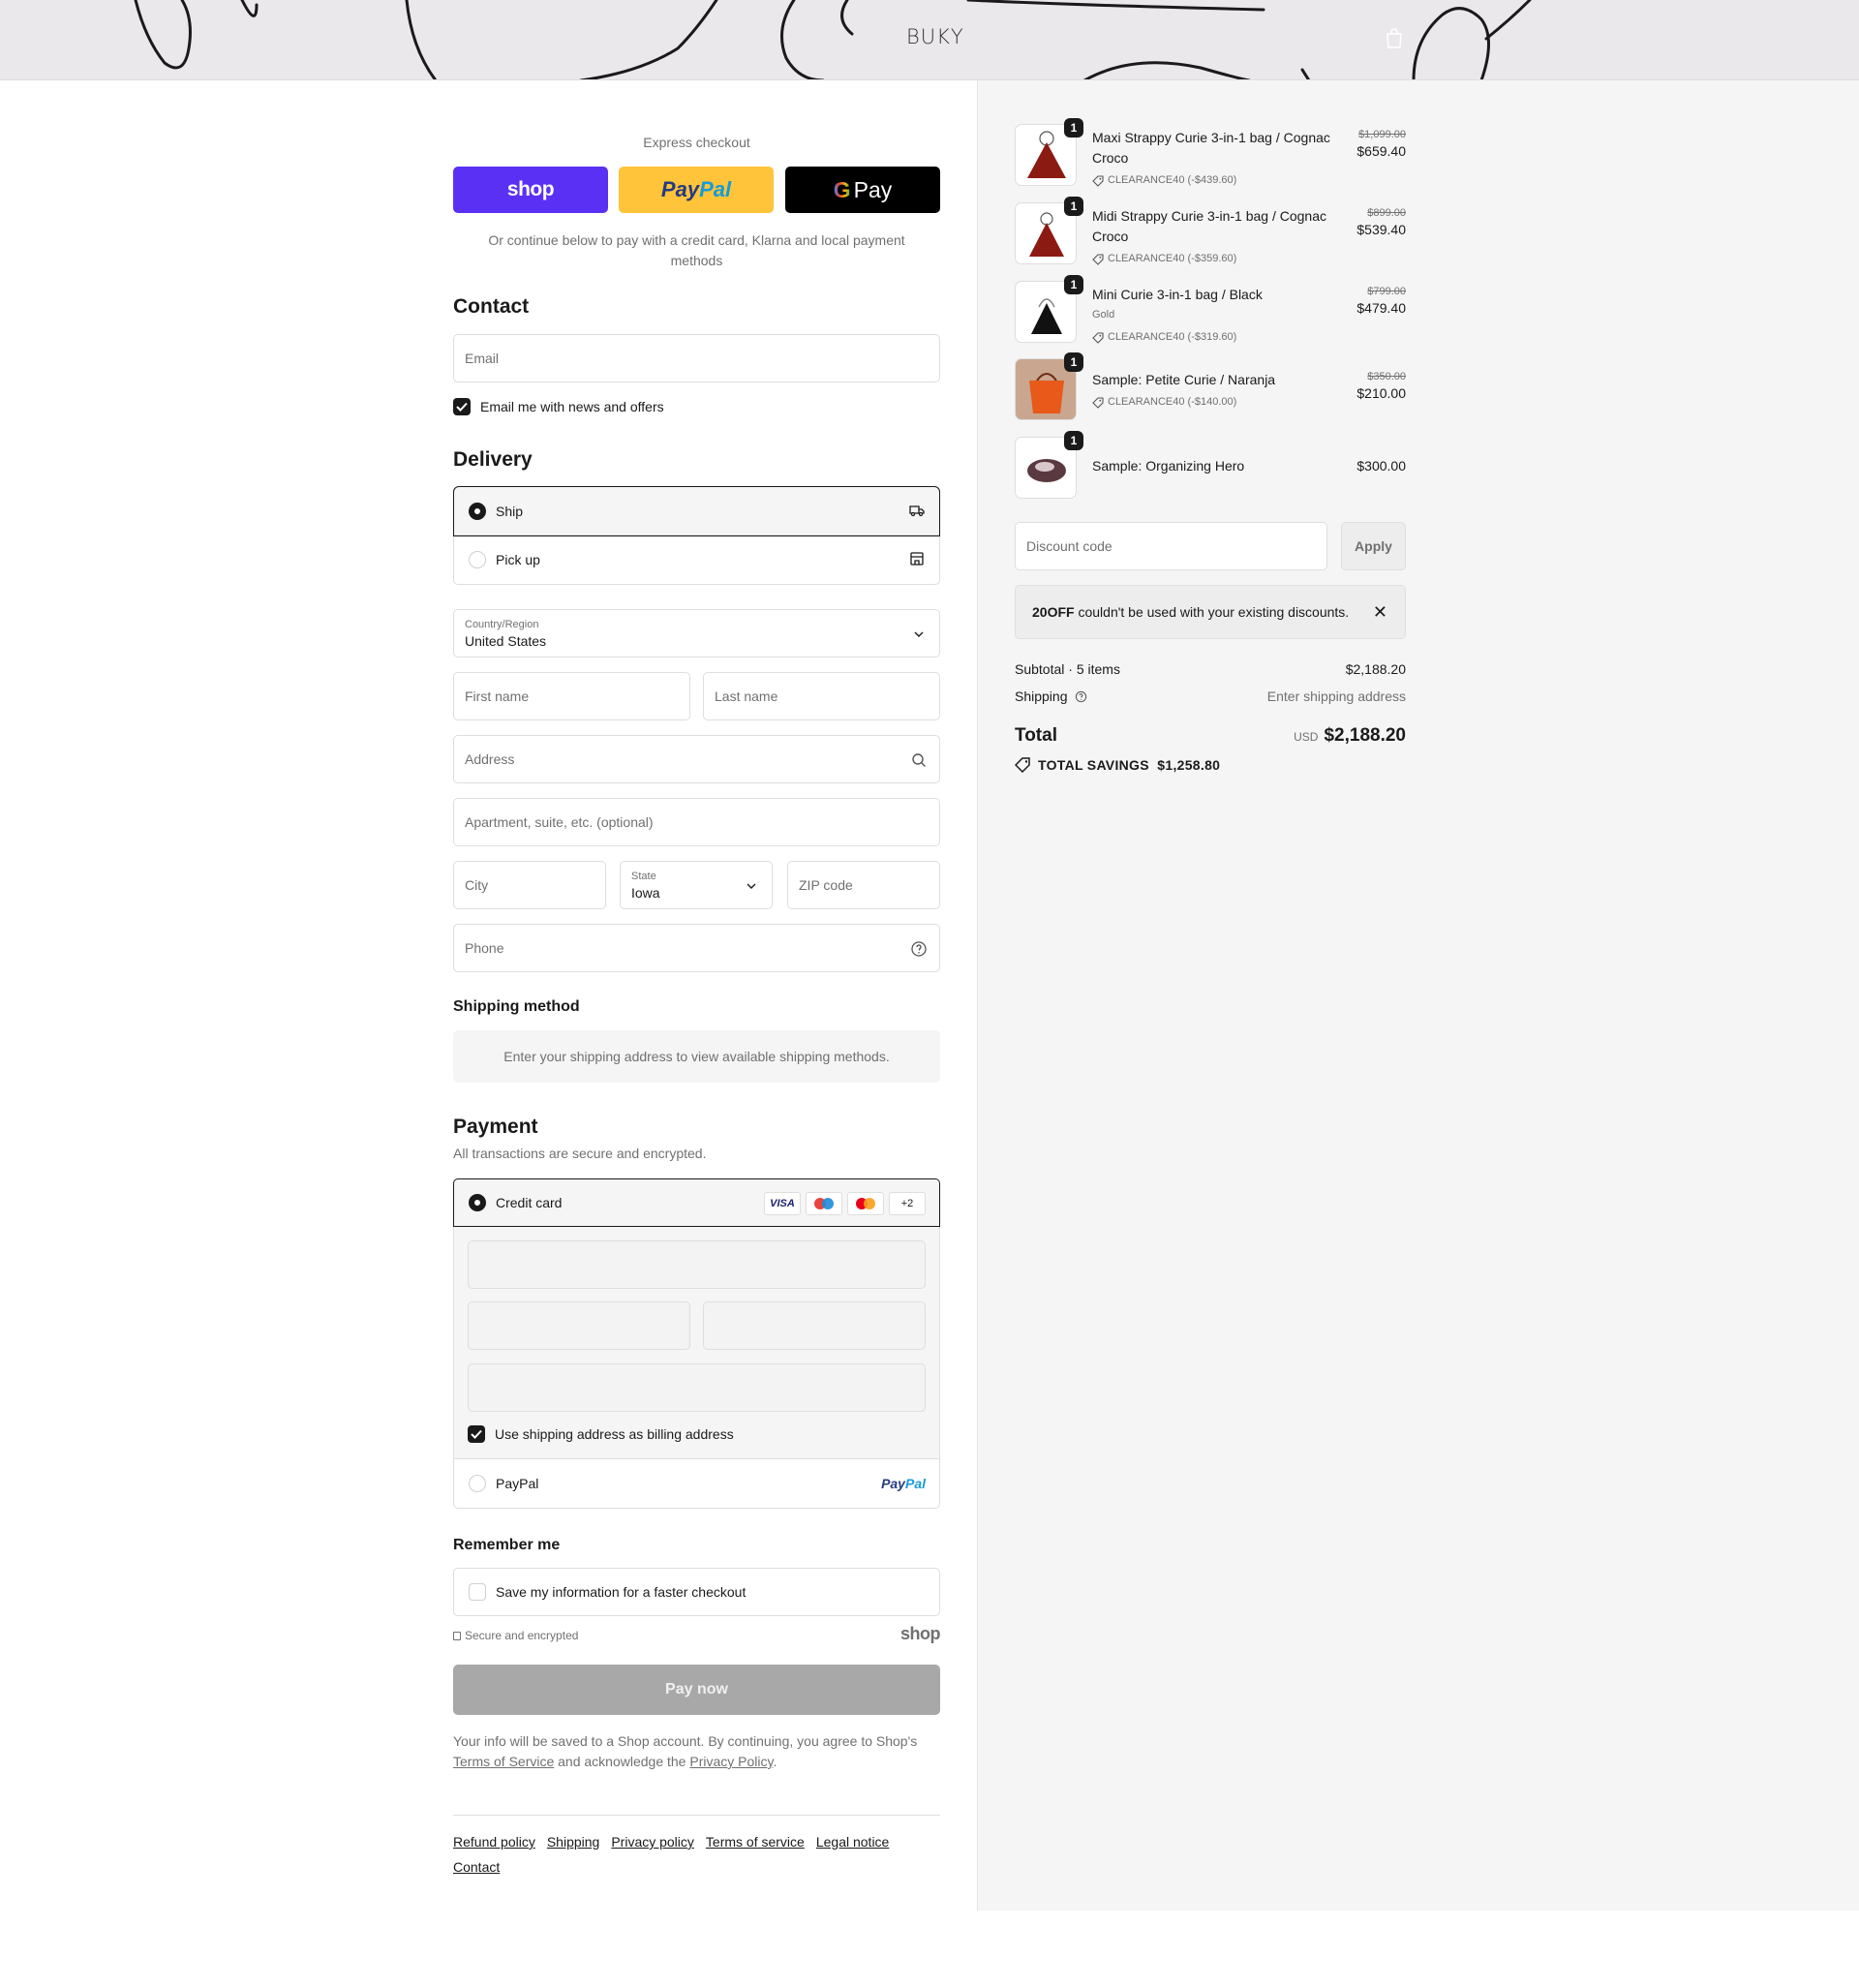 This screenshot has height=1988, width=1859. I want to click on news-checkbox, so click(462, 406).